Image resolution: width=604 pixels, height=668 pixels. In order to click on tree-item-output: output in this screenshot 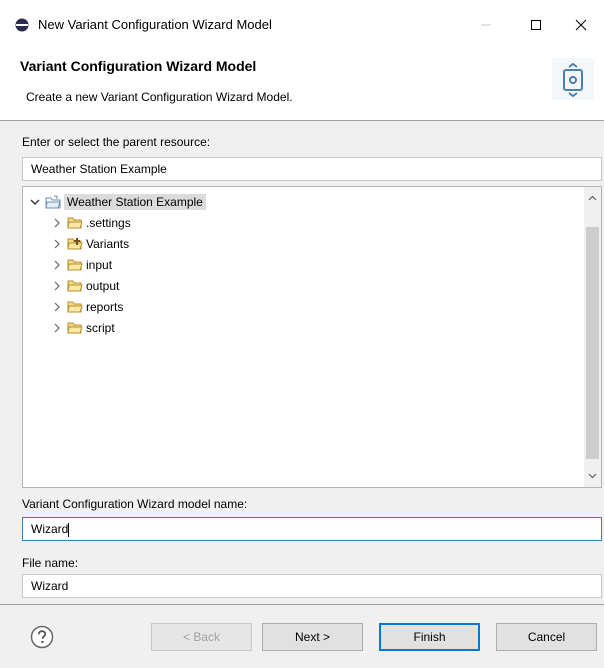, I will do `click(85, 286)`.